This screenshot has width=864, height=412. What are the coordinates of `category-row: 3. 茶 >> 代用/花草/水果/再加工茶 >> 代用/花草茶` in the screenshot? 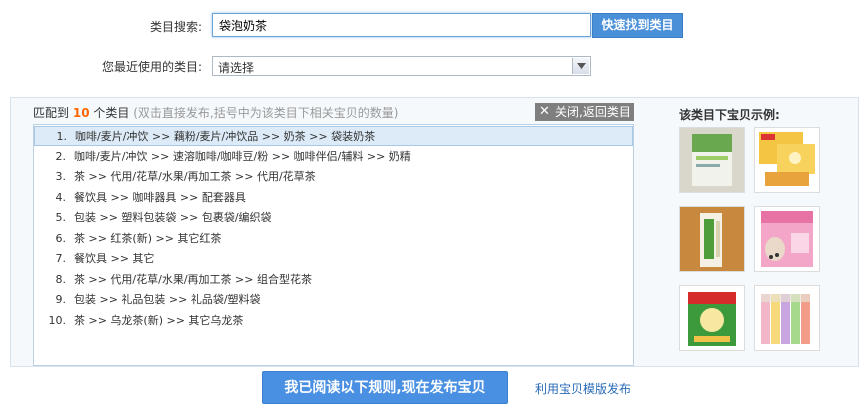 It's located at (333, 177).